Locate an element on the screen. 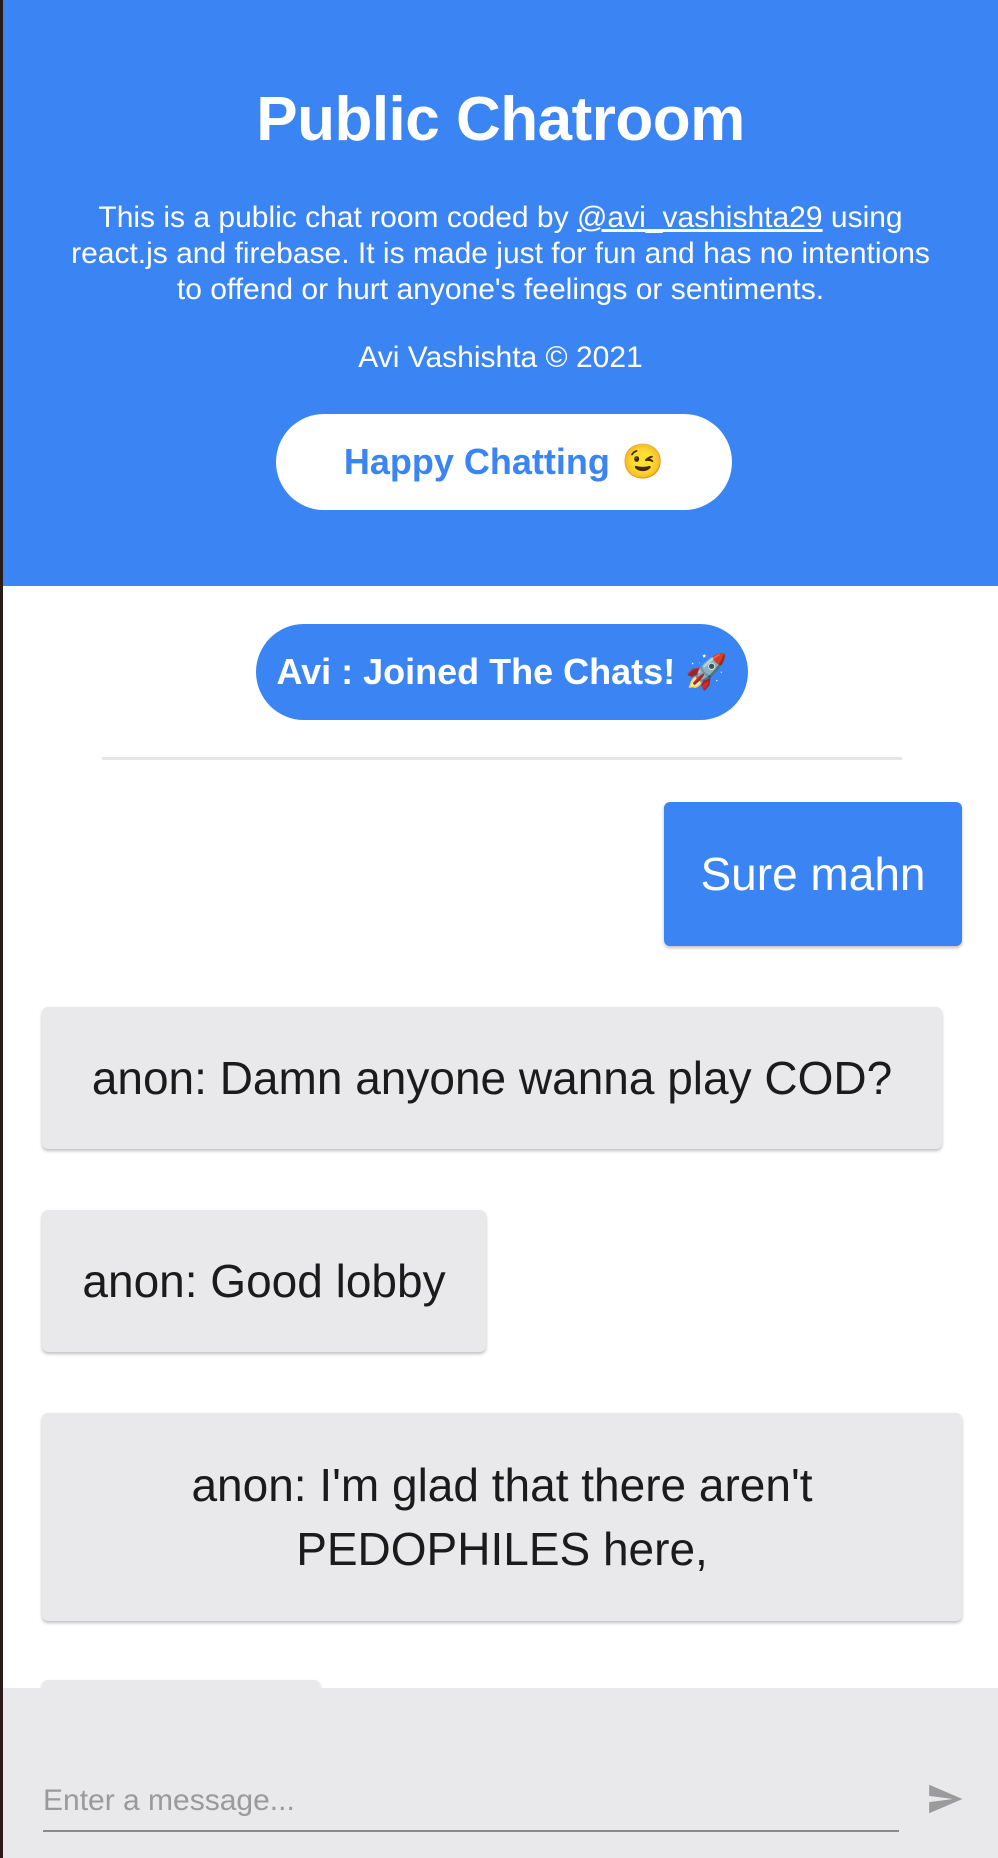  message-bubble-other: anon: Damn anyone wanna play COD? is located at coordinates (492, 1078).